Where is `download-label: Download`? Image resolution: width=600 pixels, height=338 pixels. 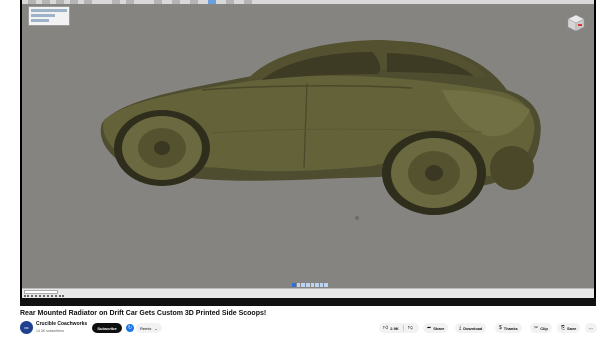 download-label: Download is located at coordinates (473, 328).